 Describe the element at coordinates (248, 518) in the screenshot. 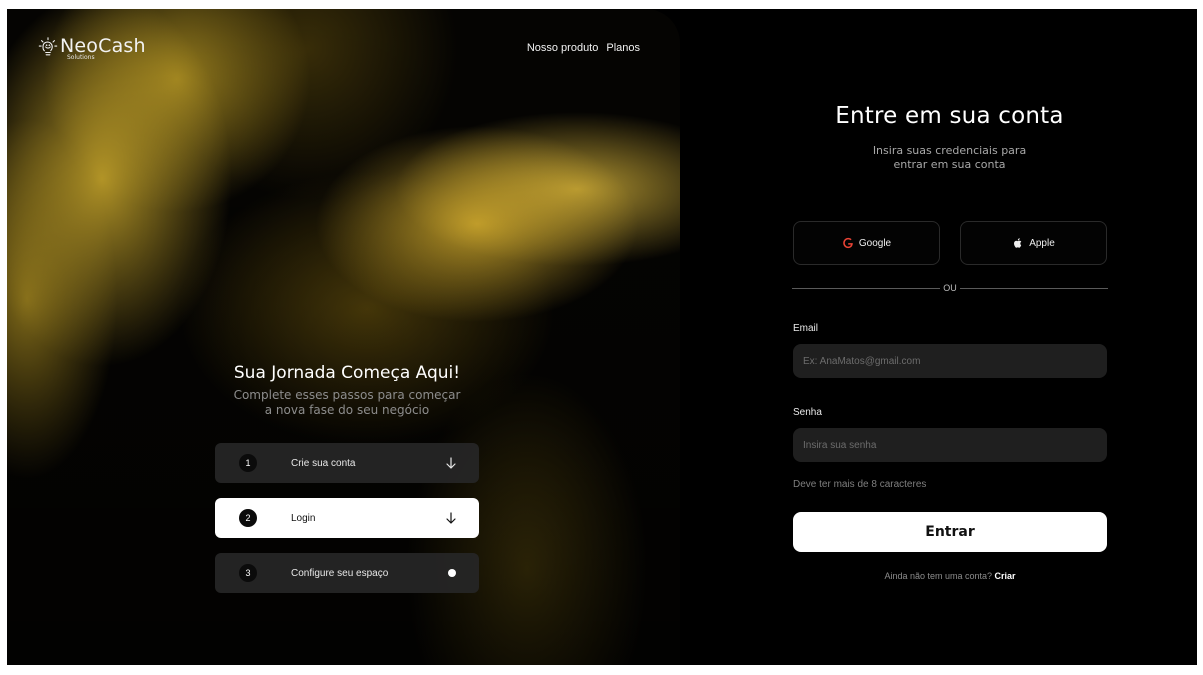

I see `step-number: 2` at that location.